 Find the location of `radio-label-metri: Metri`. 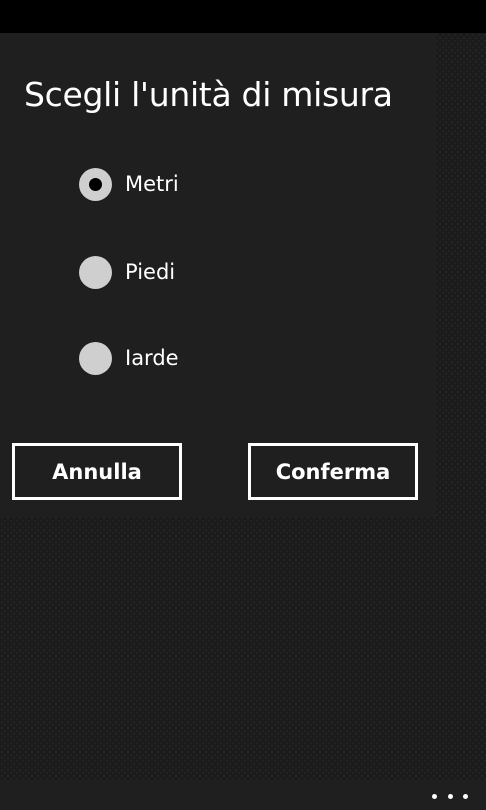

radio-label-metri: Metri is located at coordinates (152, 184).